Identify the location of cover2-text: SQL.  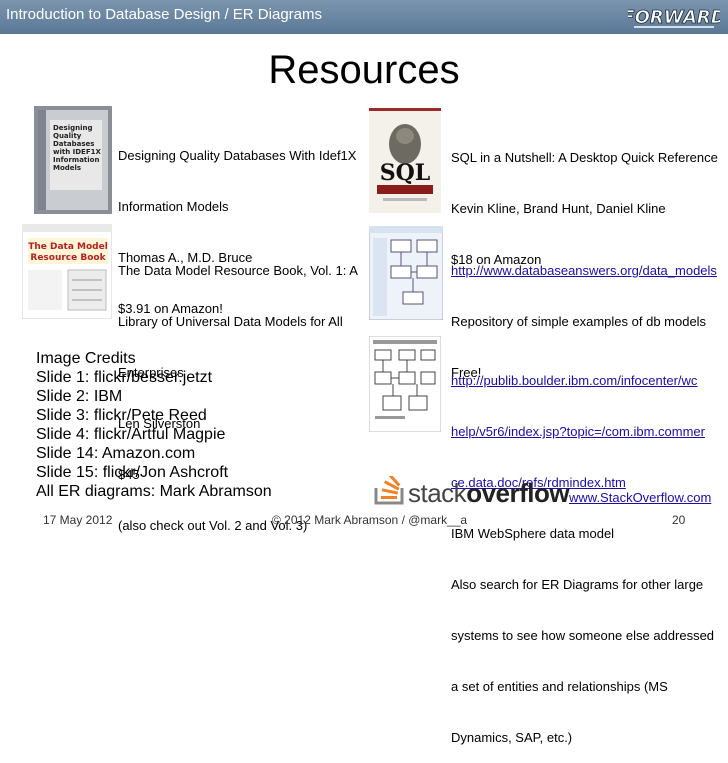
(405, 173).